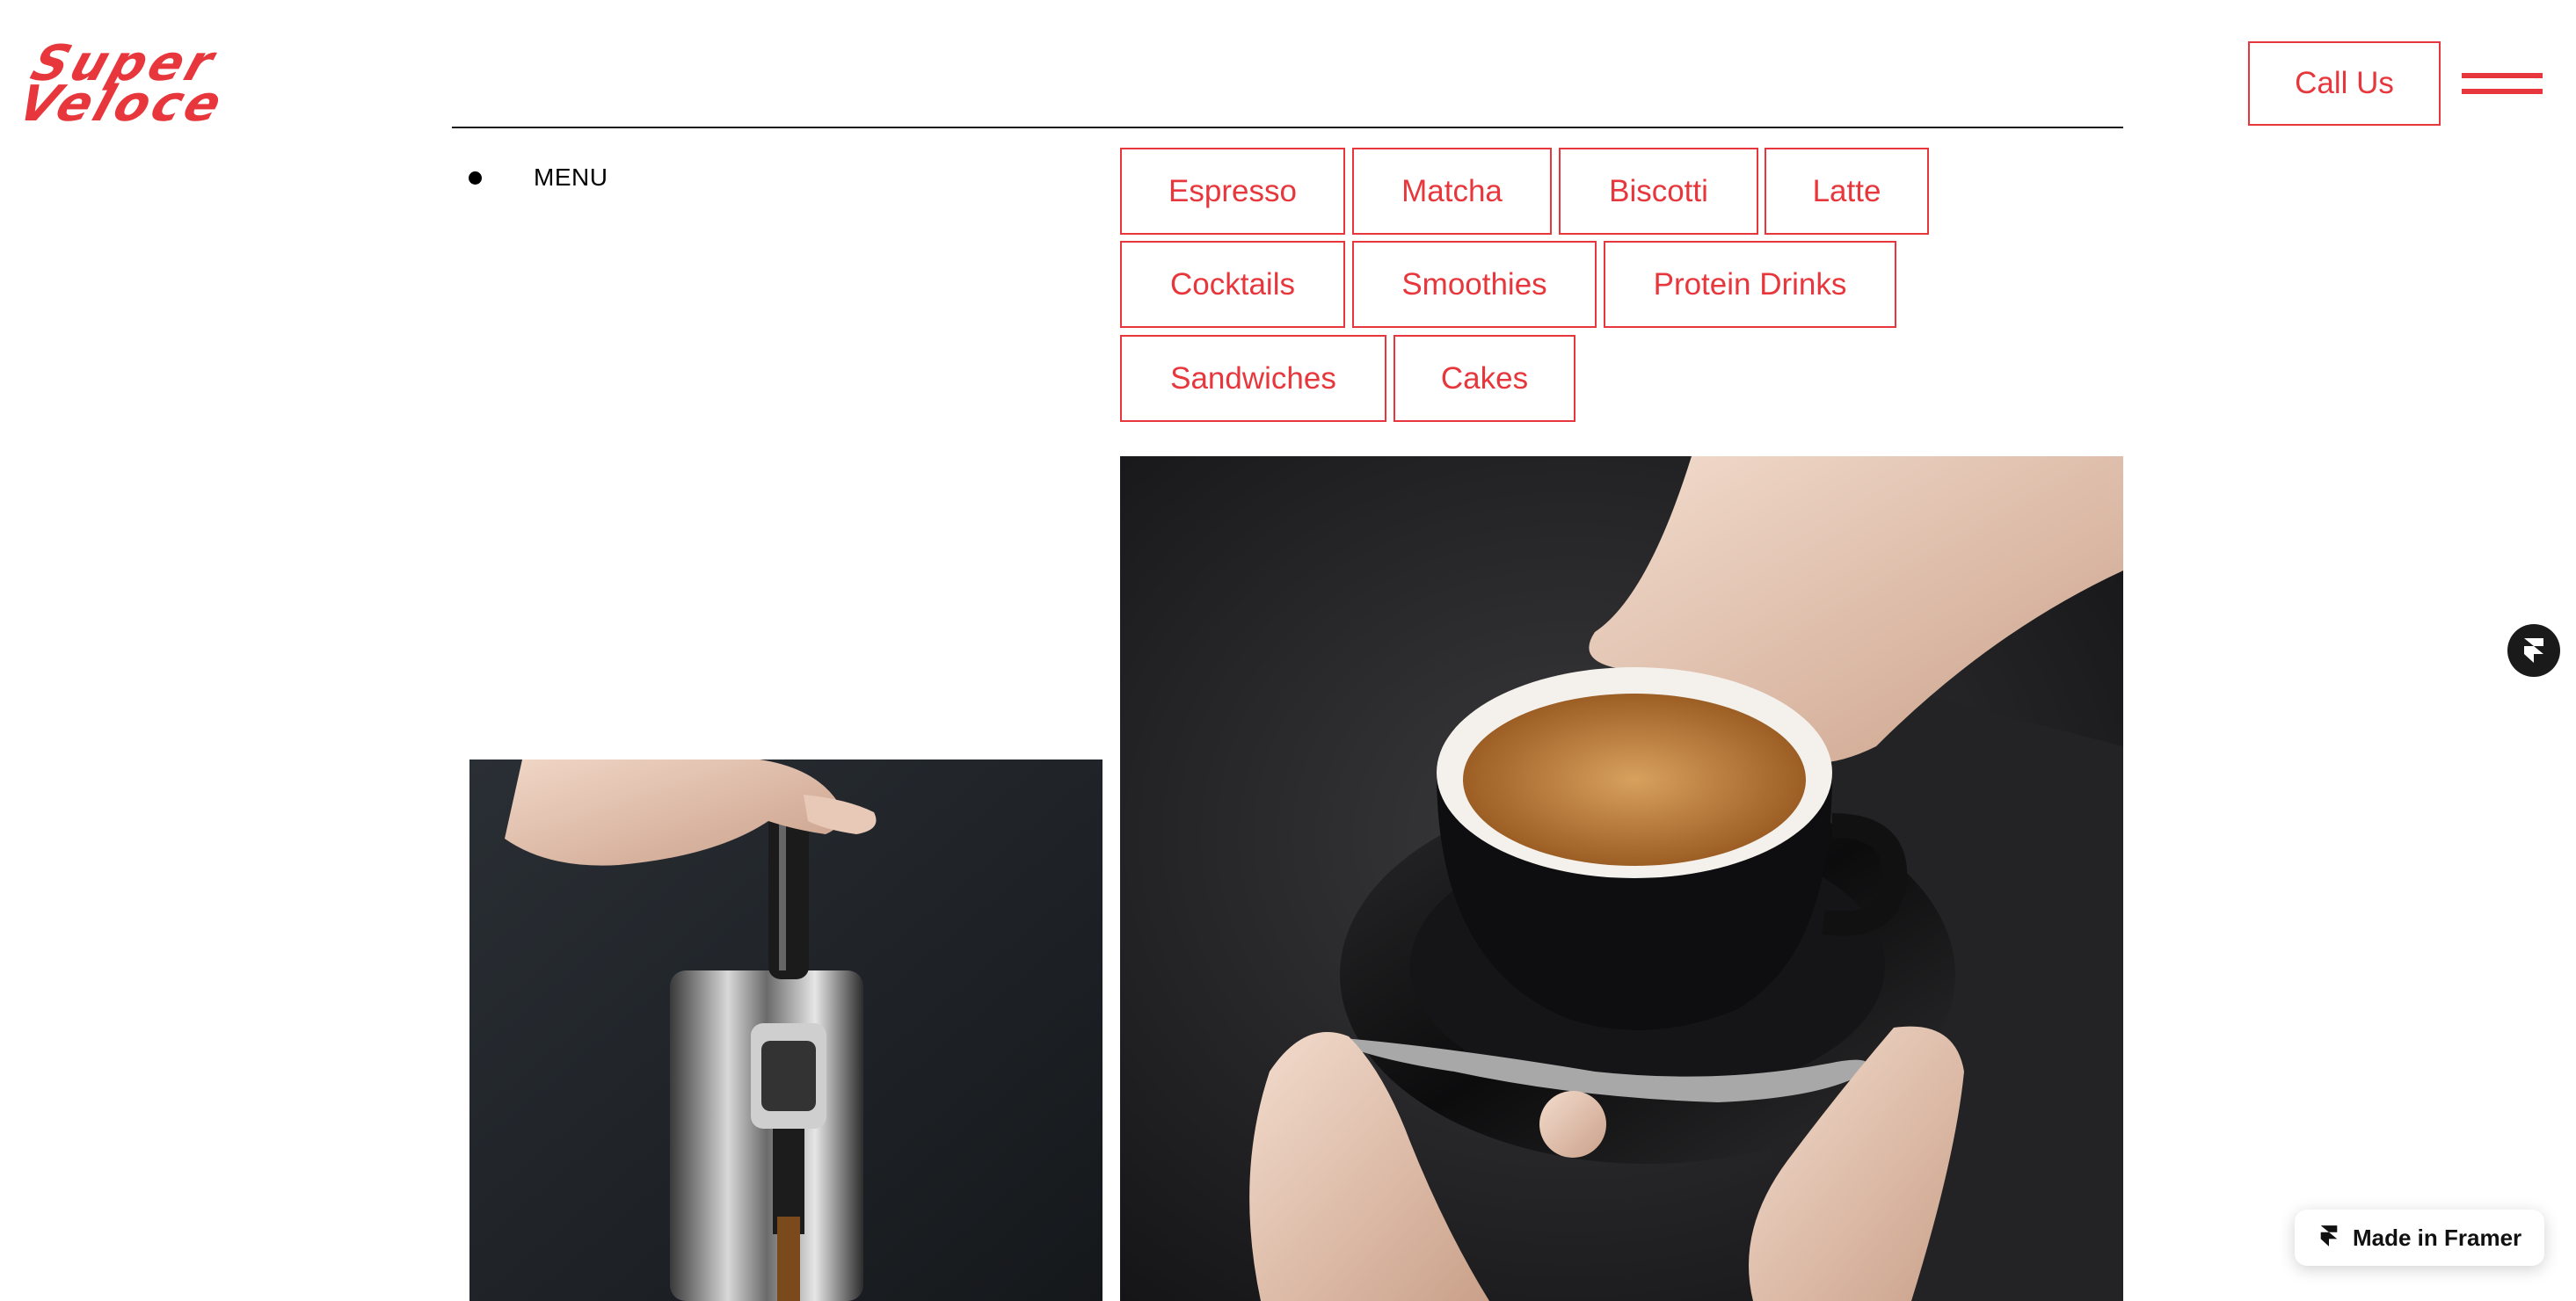 The width and height of the screenshot is (2576, 1301). Describe the element at coordinates (1658, 191) in the screenshot. I see `category-tag-biscotti: Biscotti` at that location.